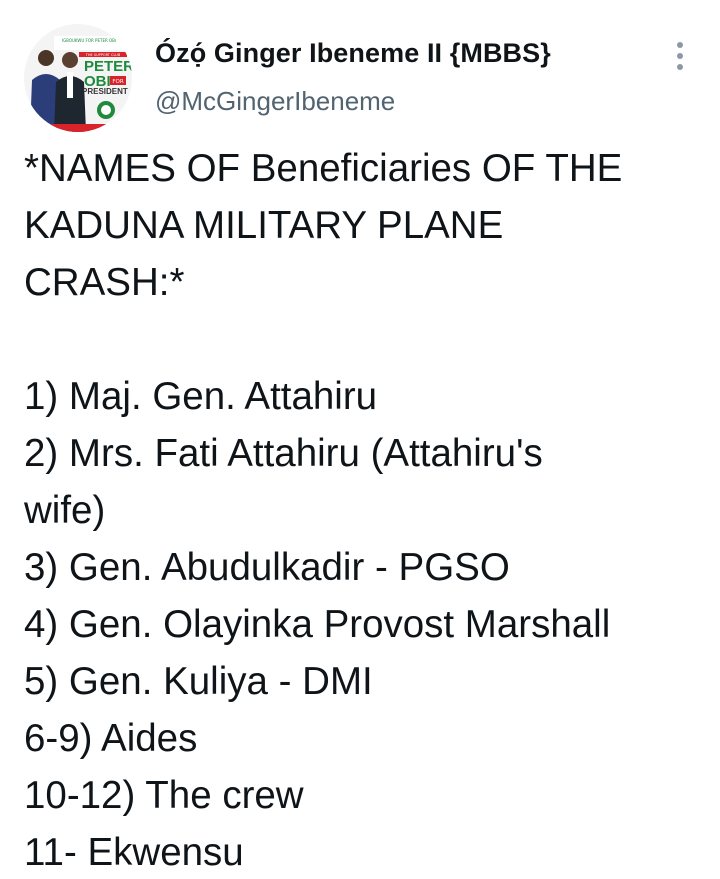  Describe the element at coordinates (201, 396) in the screenshot. I see `tweet-list-line: 1) Maj. Gen. Attahiru` at that location.